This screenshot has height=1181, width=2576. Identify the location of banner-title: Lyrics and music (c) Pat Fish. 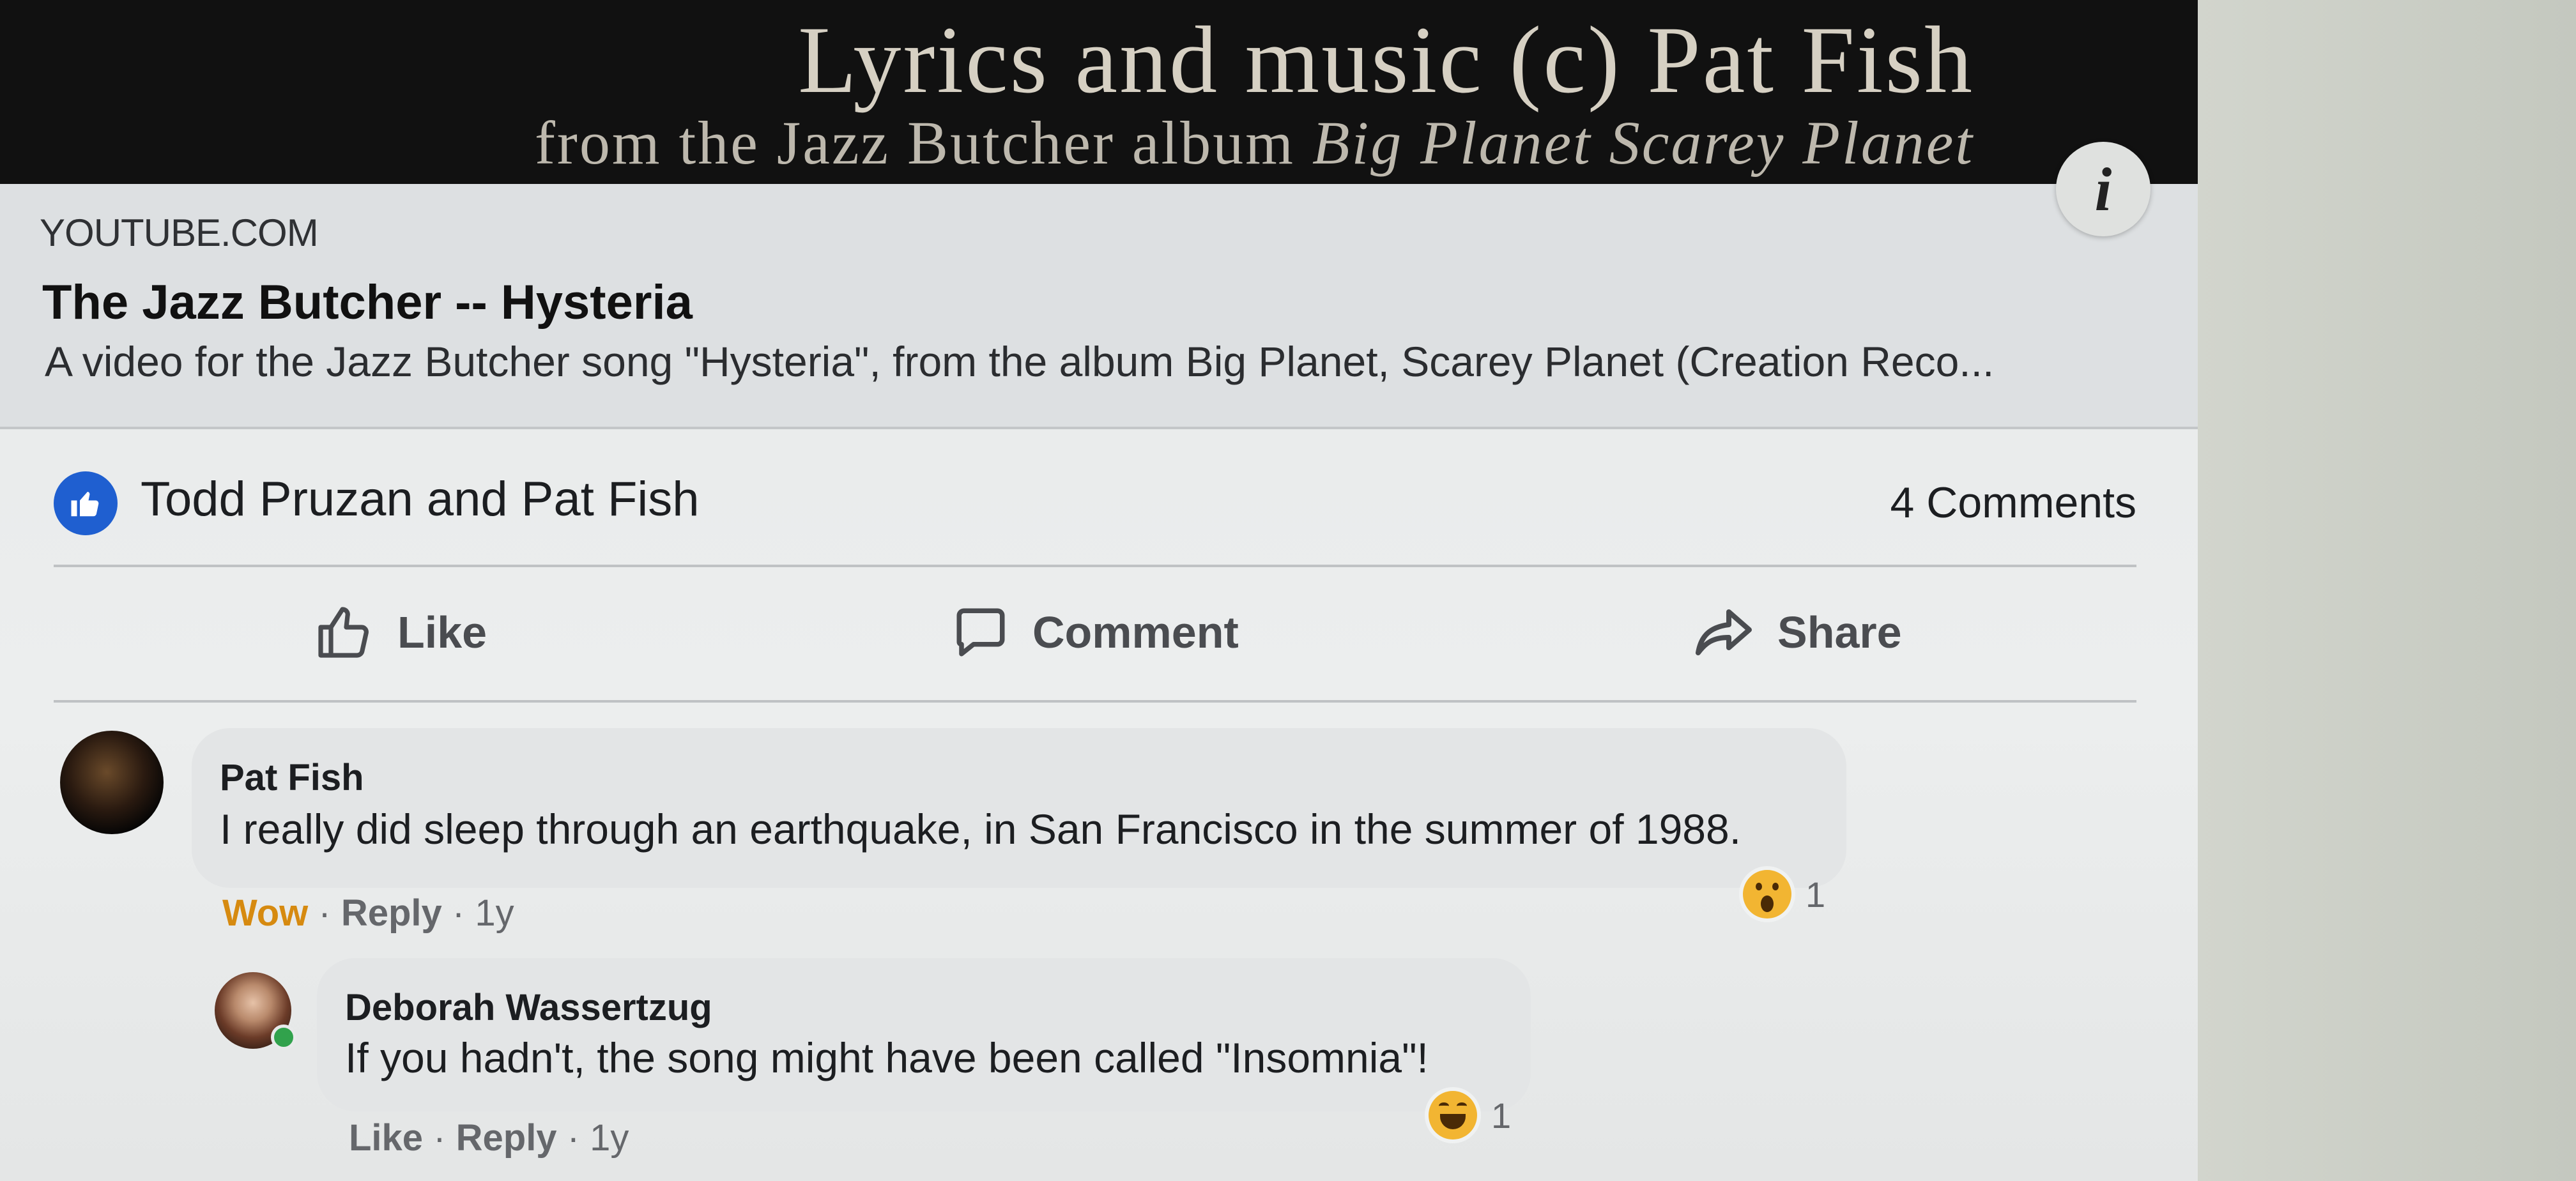
(1386, 60).